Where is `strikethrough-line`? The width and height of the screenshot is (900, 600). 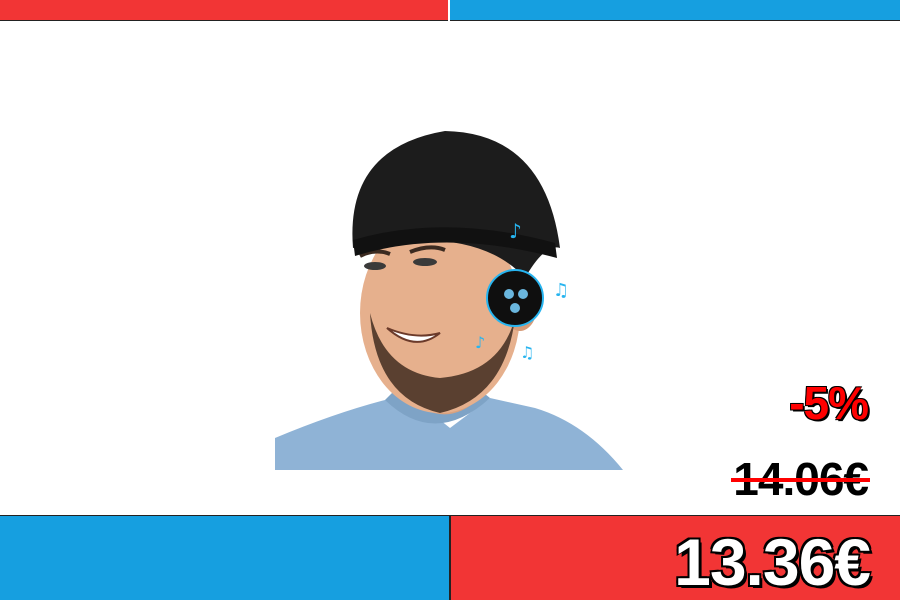
strikethrough-line is located at coordinates (800, 480).